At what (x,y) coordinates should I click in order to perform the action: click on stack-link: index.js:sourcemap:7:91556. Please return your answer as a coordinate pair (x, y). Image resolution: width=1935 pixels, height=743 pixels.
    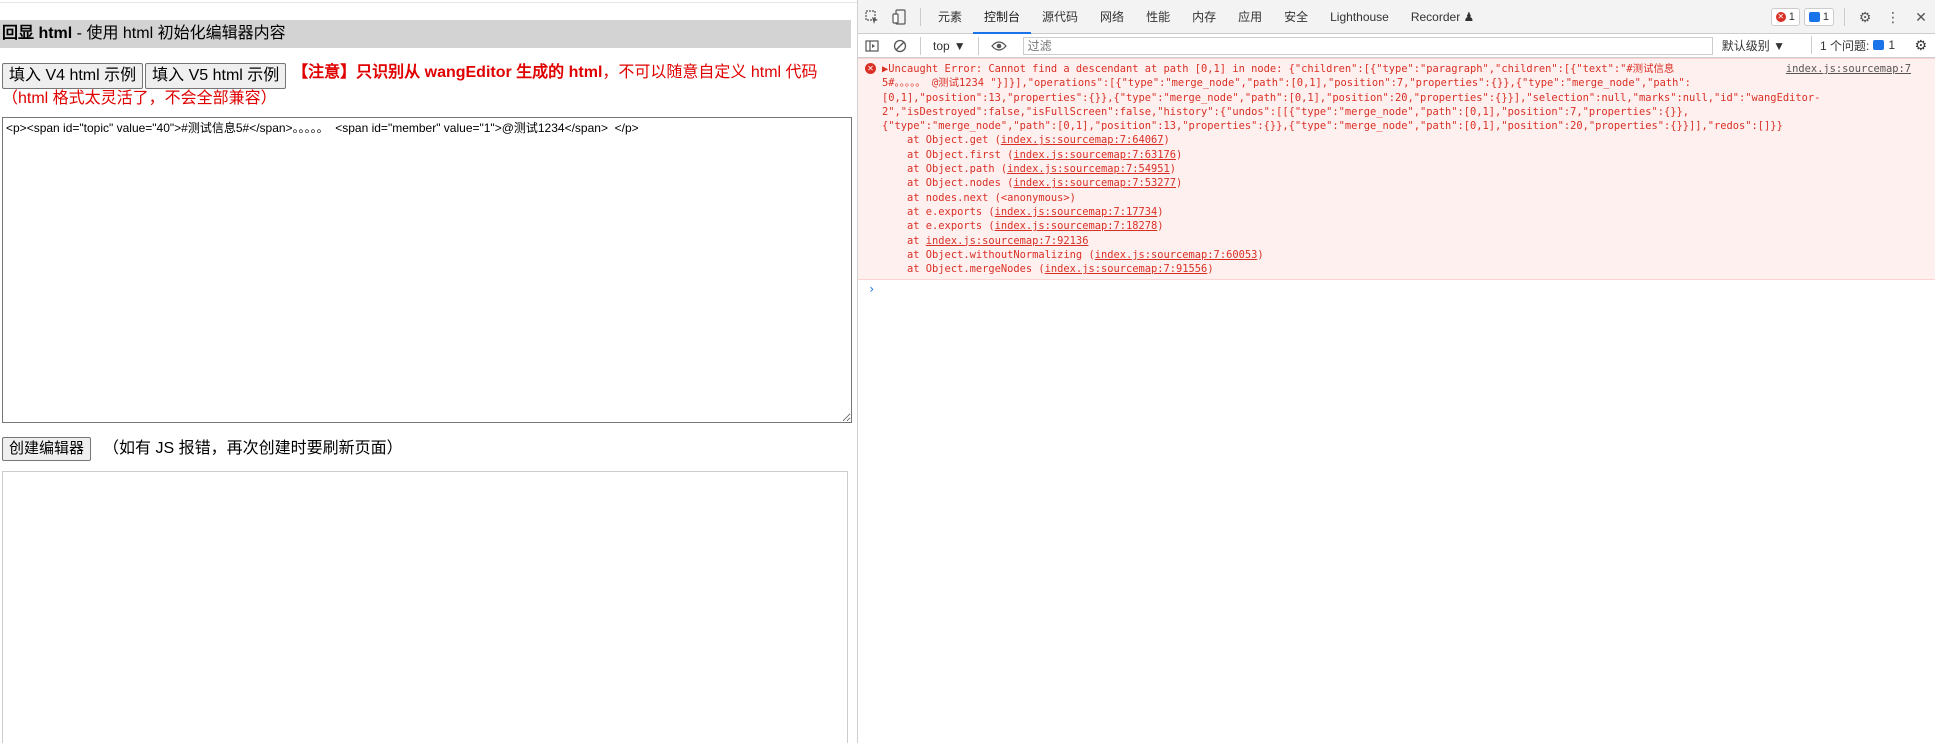
    Looking at the image, I should click on (1126, 269).